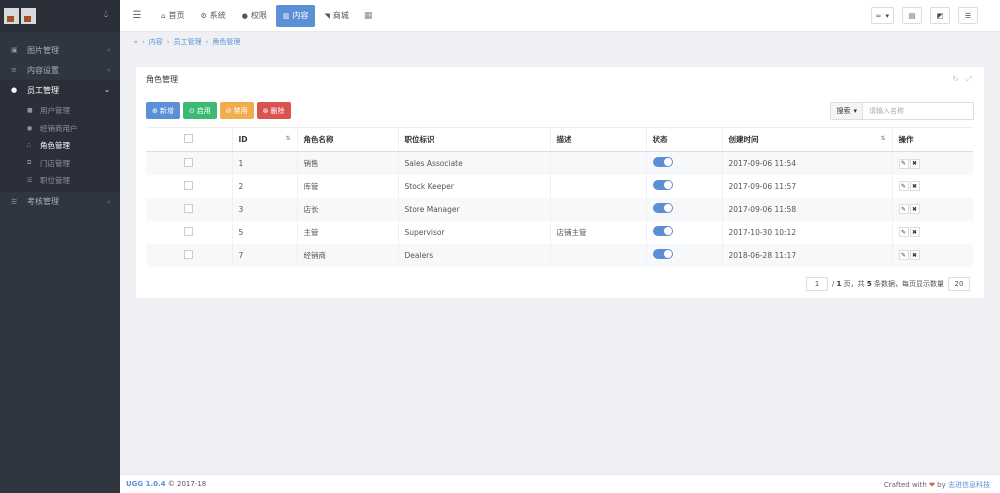 This screenshot has height=493, width=1000. I want to click on pager-text: 页，共, so click(854, 284).